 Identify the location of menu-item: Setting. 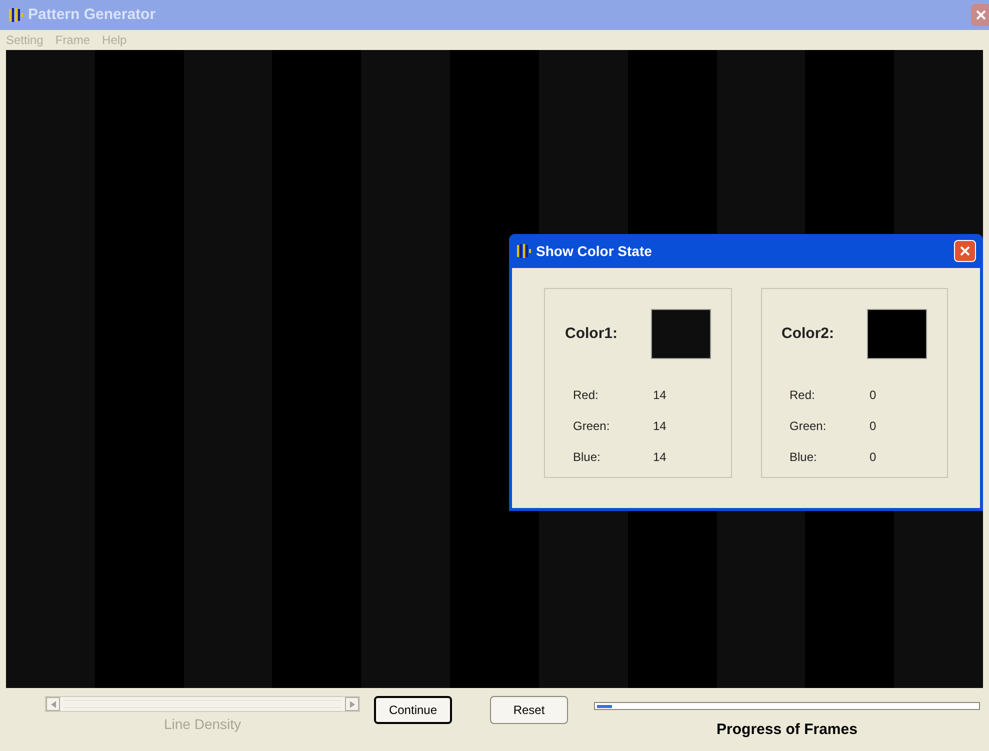
(25, 40).